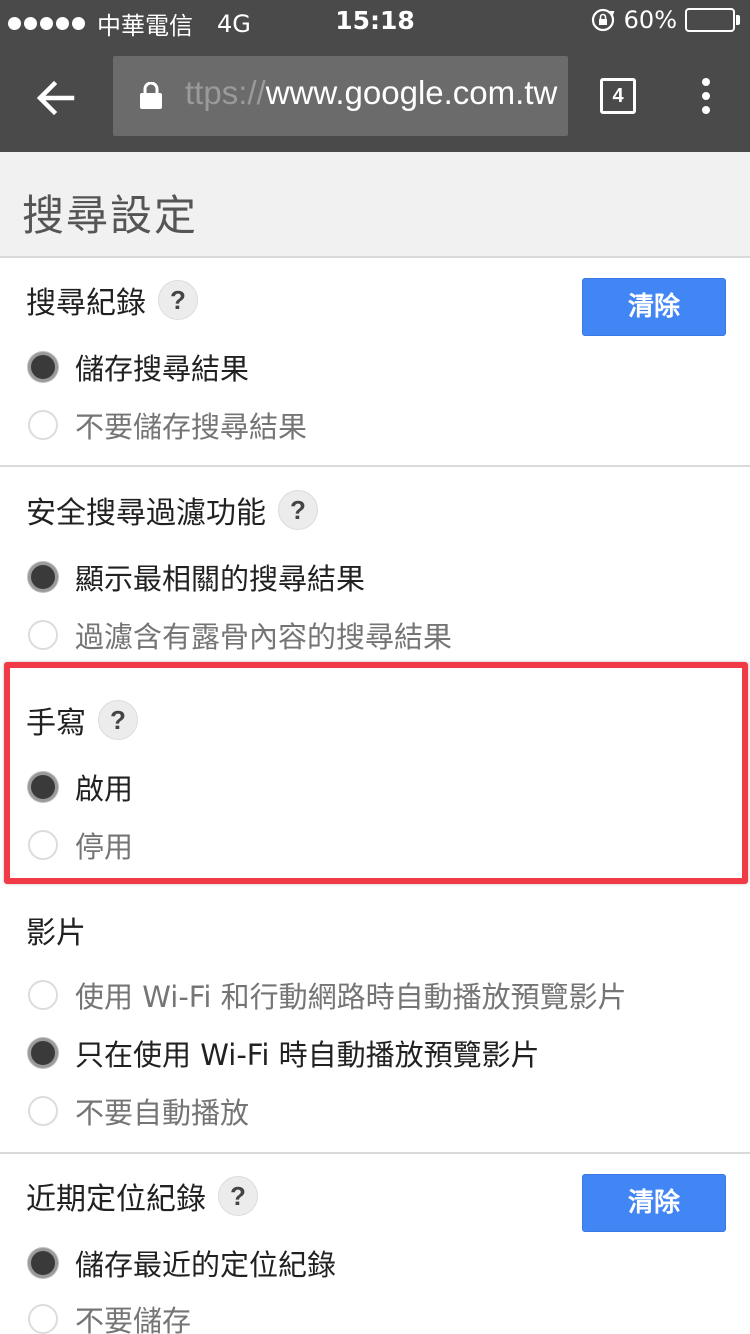 The image size is (750, 1334). I want to click on browser-toolbar: ttps://www.google.com.tw 4, so click(375, 96).